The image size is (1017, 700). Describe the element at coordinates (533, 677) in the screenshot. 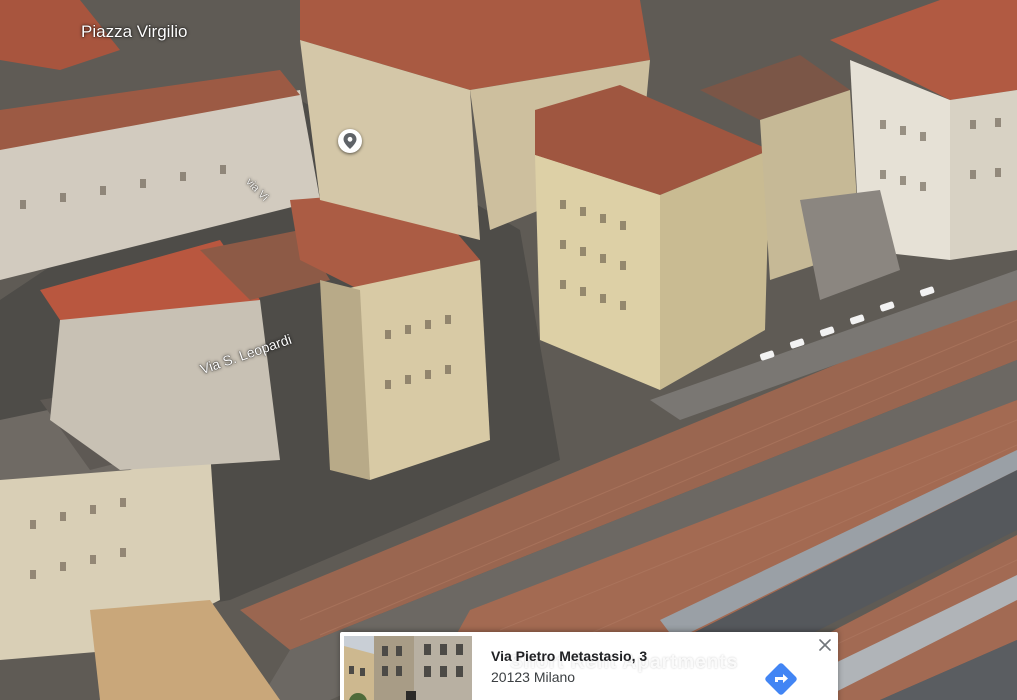

I see `place-postcode-city: 20123 Milano` at that location.